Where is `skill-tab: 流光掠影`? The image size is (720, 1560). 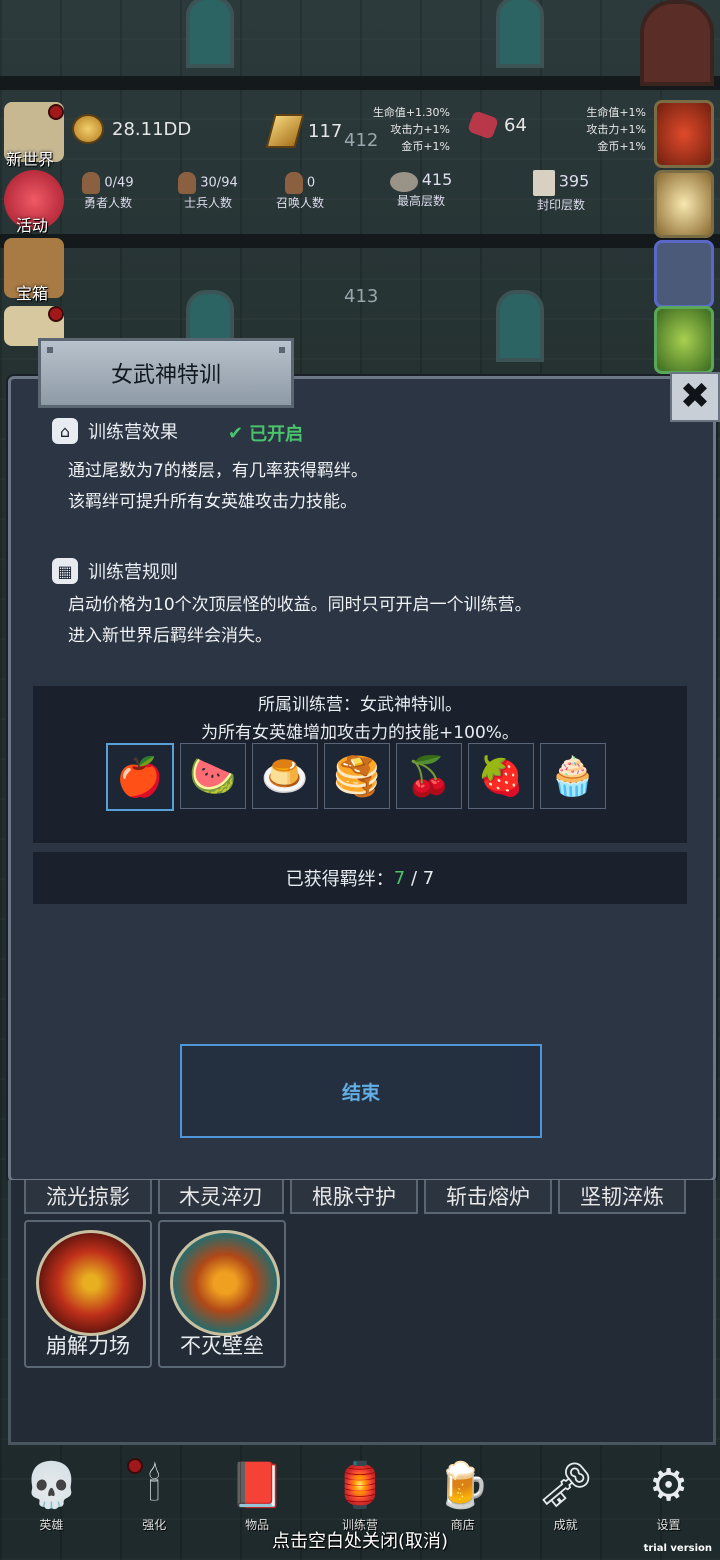
skill-tab: 流光掠影 is located at coordinates (88, 1197).